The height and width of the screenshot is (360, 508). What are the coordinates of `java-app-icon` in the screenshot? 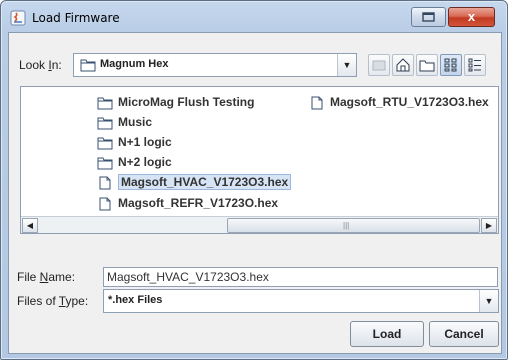 It's located at (18, 18).